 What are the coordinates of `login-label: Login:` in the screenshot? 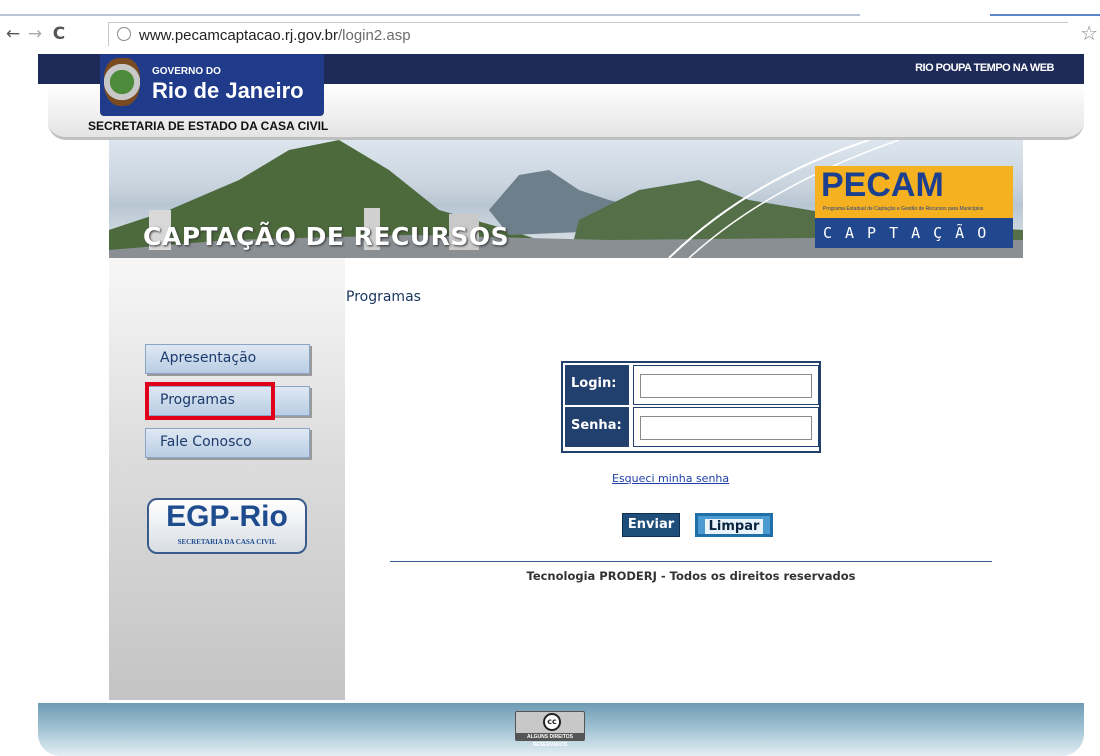 It's located at (597, 385).